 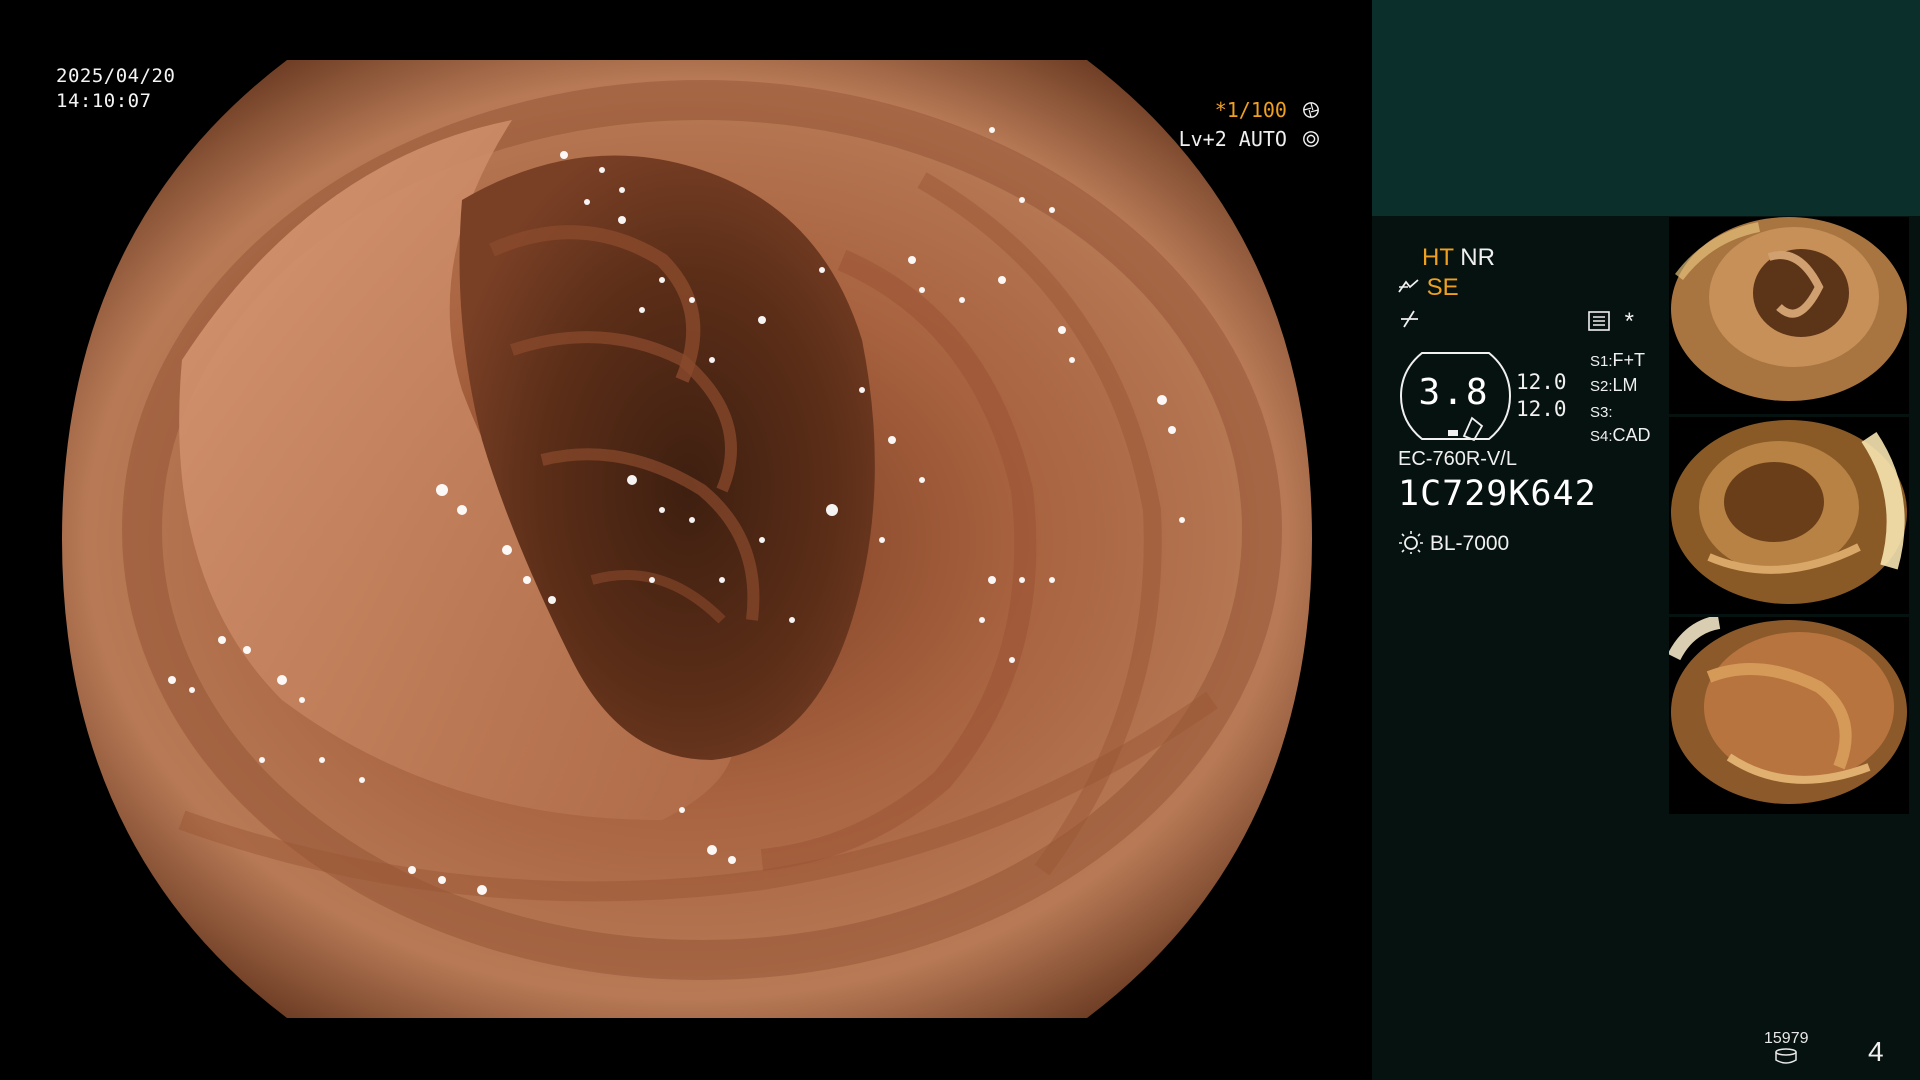 I want to click on light-source-row: BL-7000, so click(x=1453, y=543).